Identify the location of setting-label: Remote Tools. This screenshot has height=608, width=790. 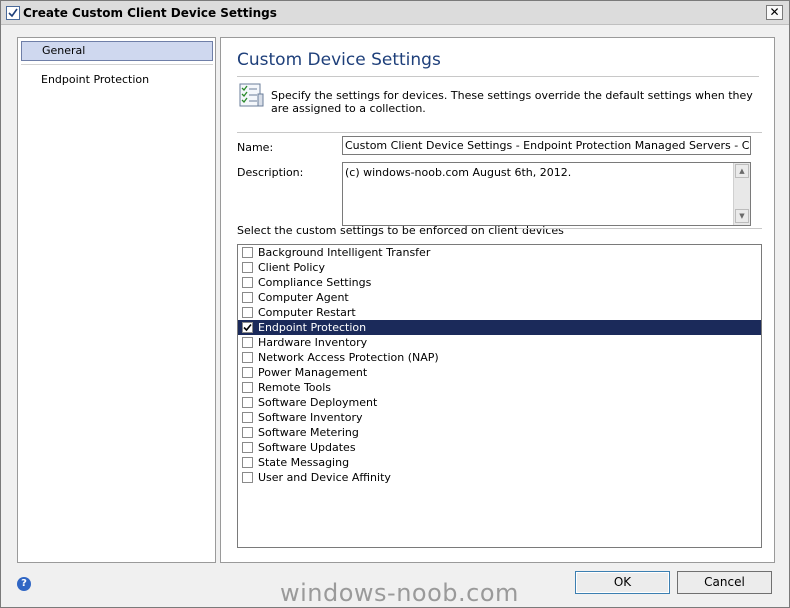
(295, 387).